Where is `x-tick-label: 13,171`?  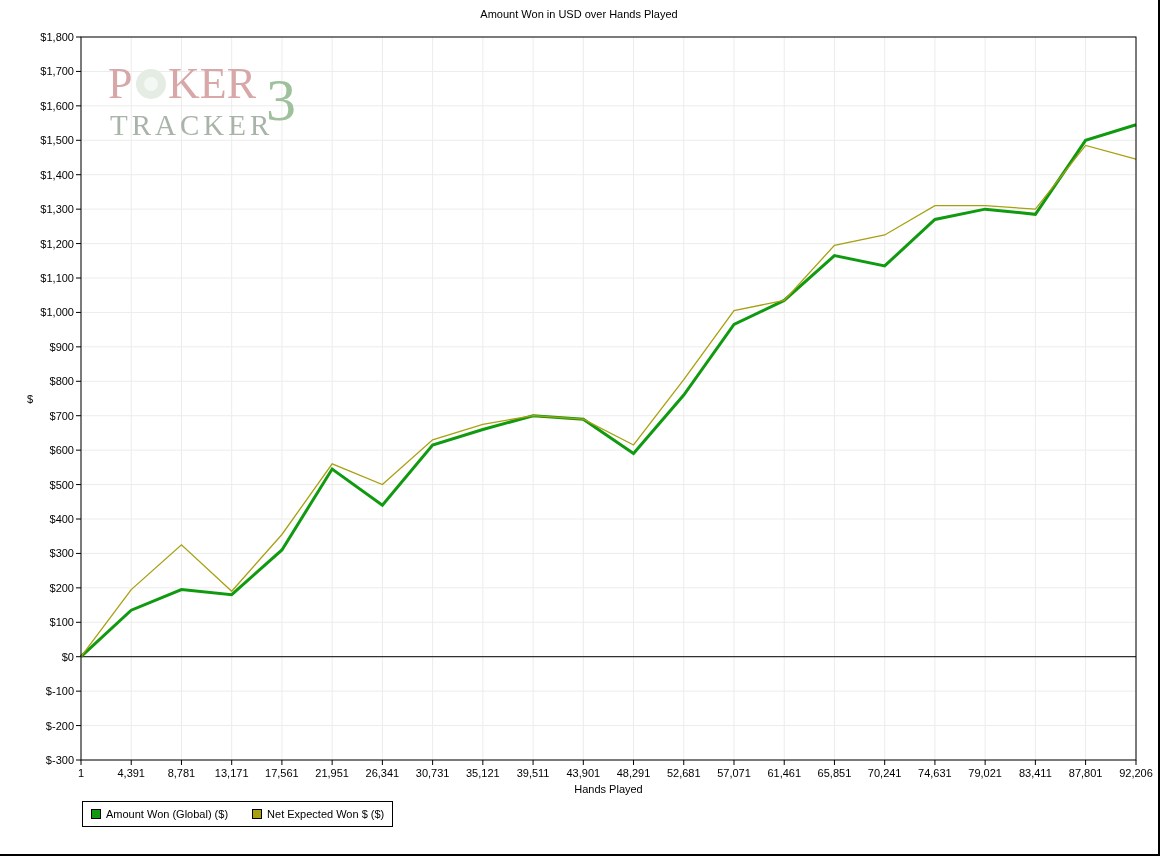
x-tick-label: 13,171 is located at coordinates (231, 773).